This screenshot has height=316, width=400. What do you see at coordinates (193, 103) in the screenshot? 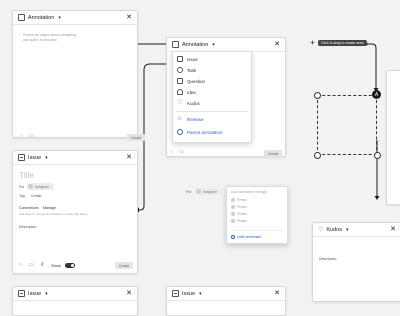
I see `menu-item-label: Kudos` at bounding box center [193, 103].